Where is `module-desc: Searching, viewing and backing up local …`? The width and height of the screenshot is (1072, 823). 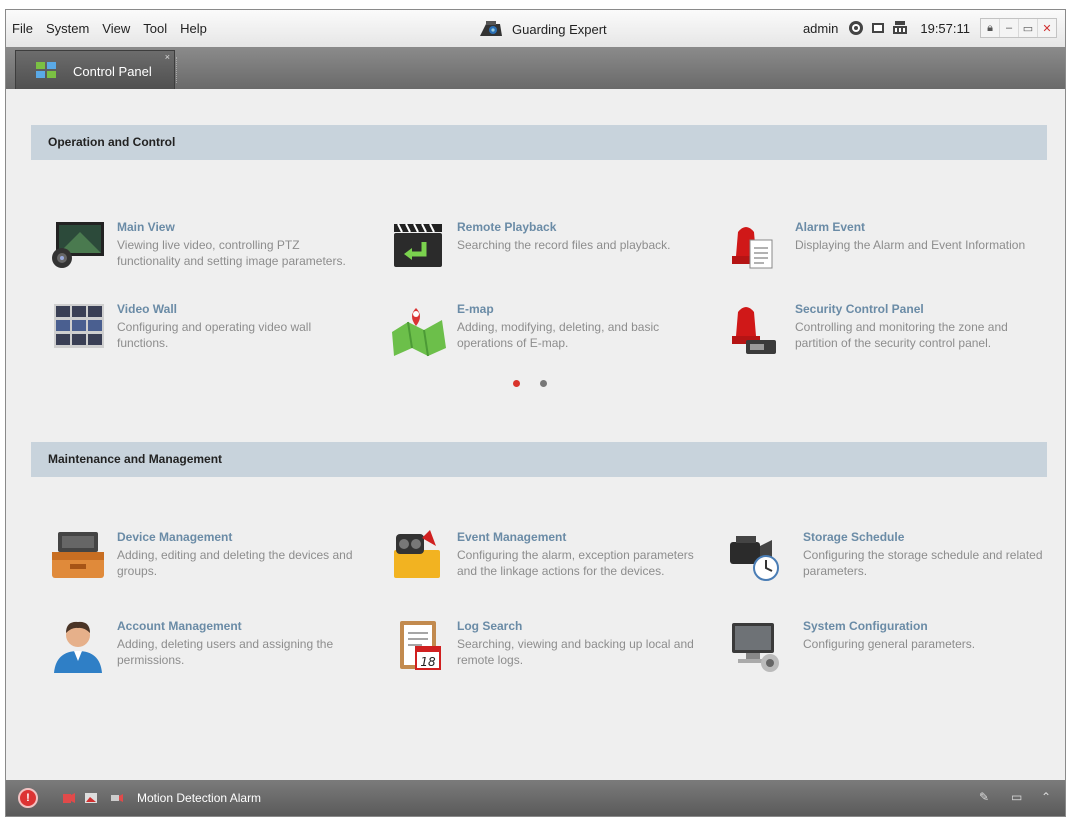 module-desc: Searching, viewing and backing up local … is located at coordinates (575, 652).